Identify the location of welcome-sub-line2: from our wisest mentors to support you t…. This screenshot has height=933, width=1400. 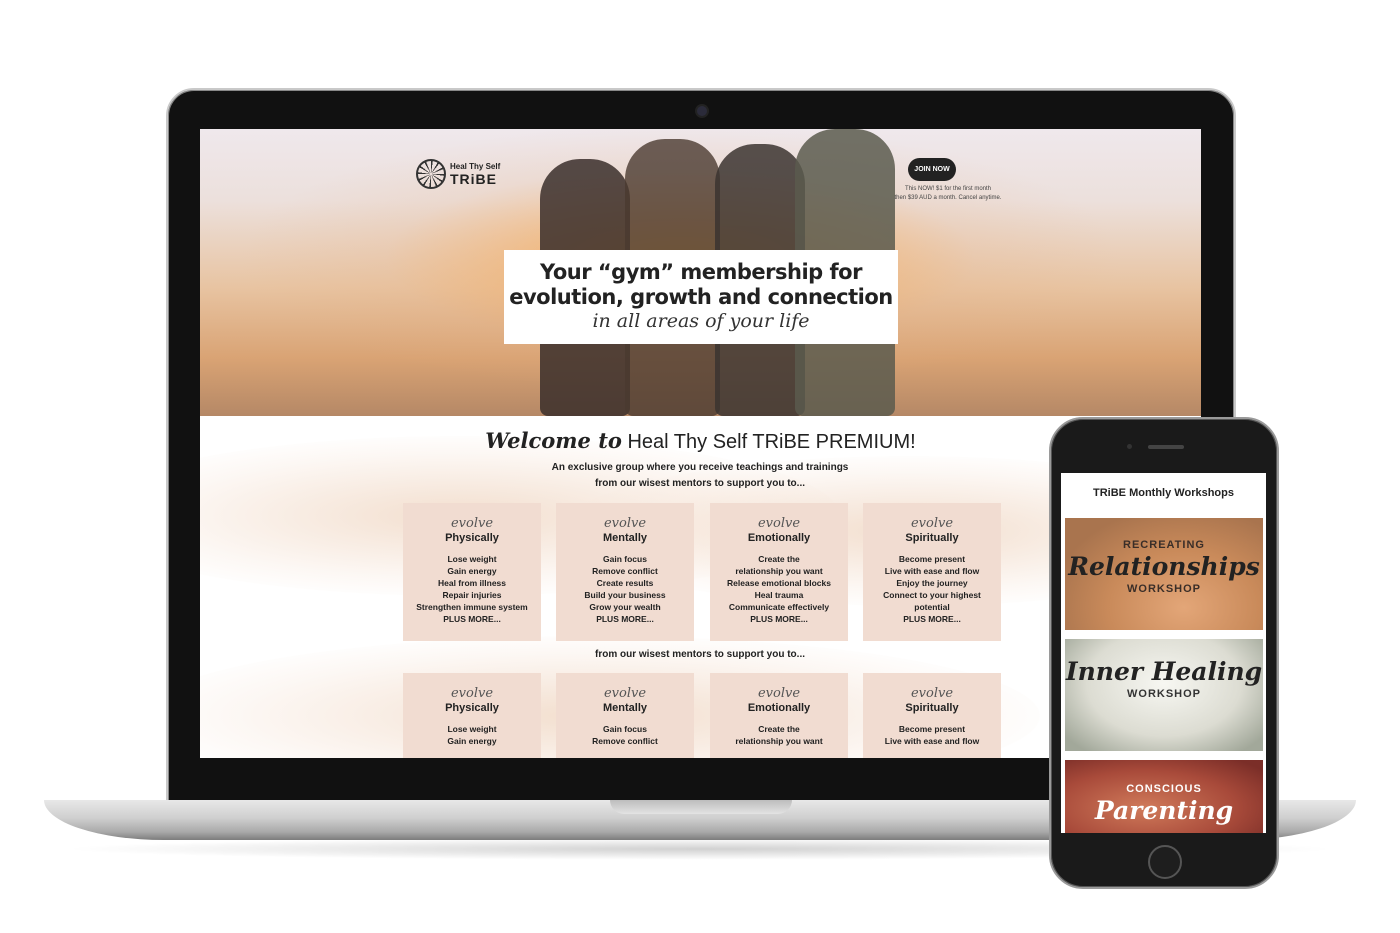
(699, 483).